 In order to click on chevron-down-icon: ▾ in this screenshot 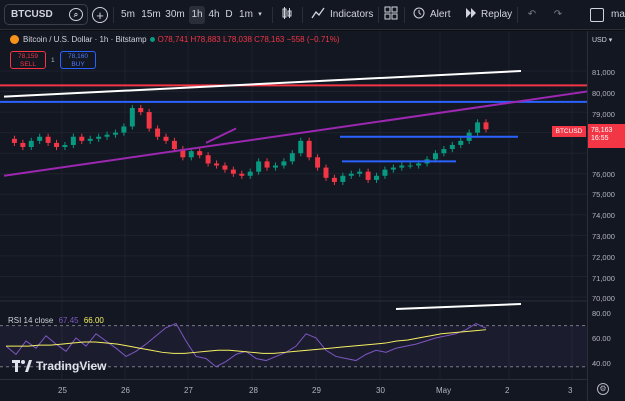, I will do `click(260, 15)`.